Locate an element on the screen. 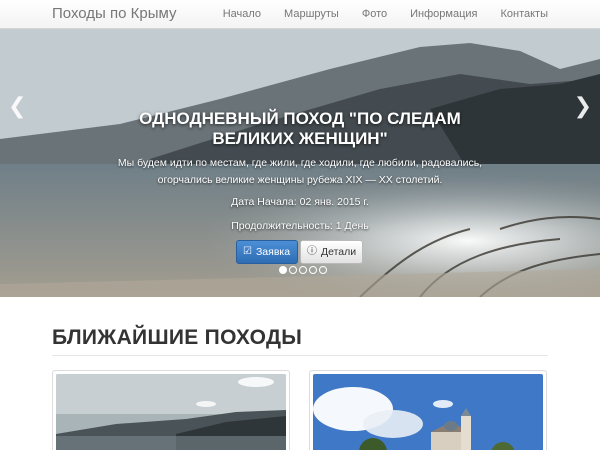 The height and width of the screenshot is (450, 600). checkbox-icon: ☑ is located at coordinates (247, 251).